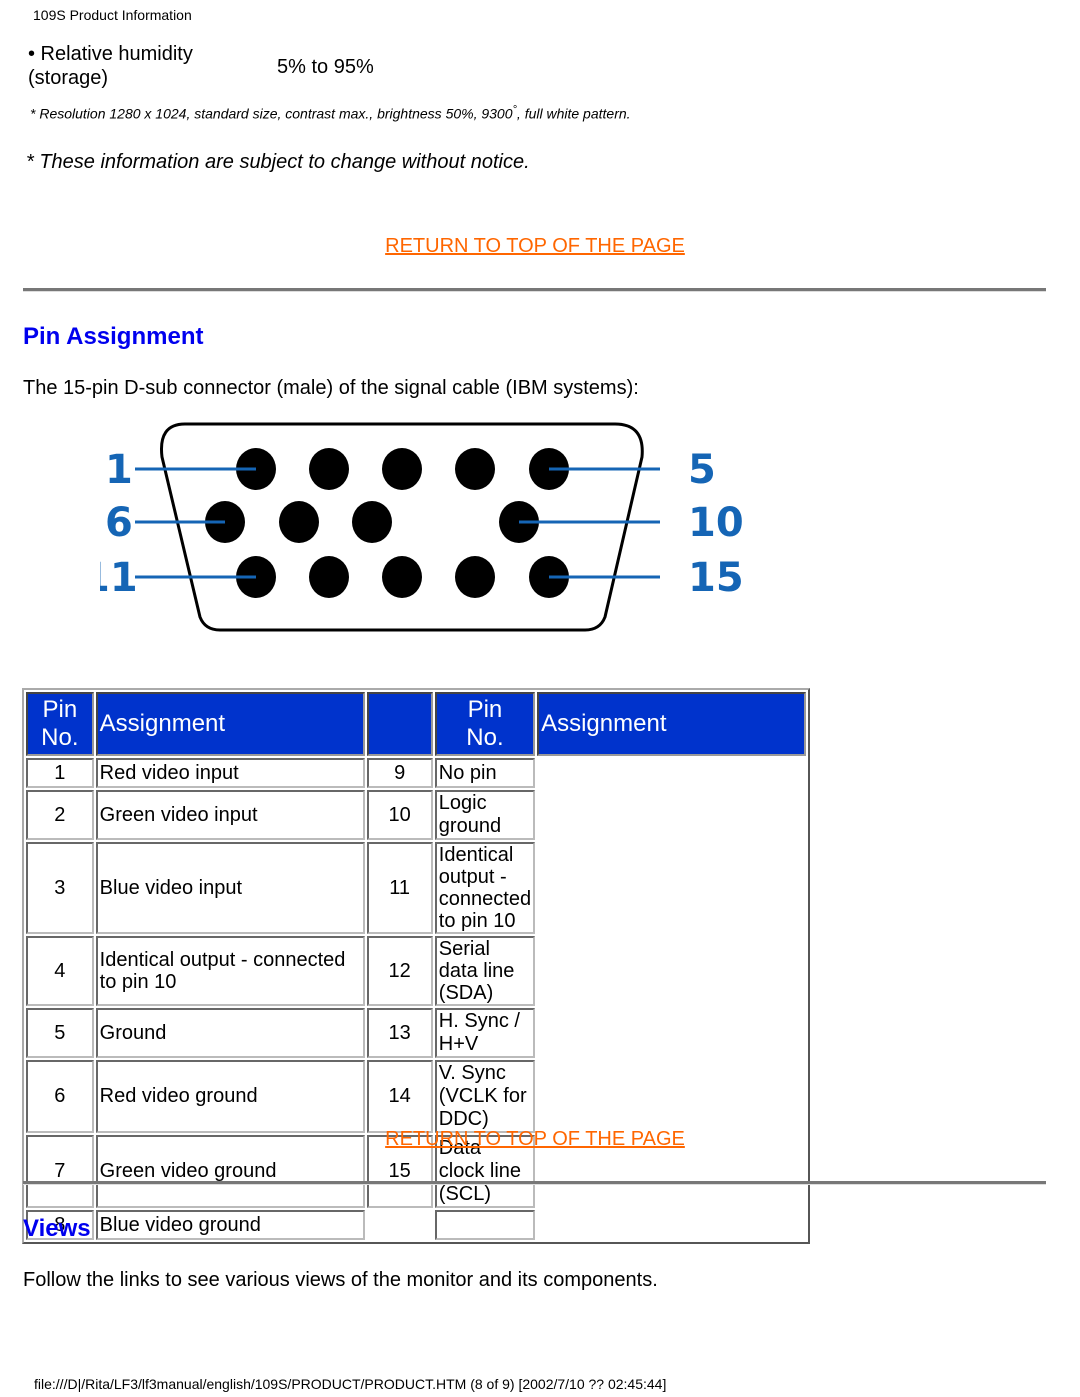  I want to click on assignment-cell: Serial data line (SDA), so click(485, 971).